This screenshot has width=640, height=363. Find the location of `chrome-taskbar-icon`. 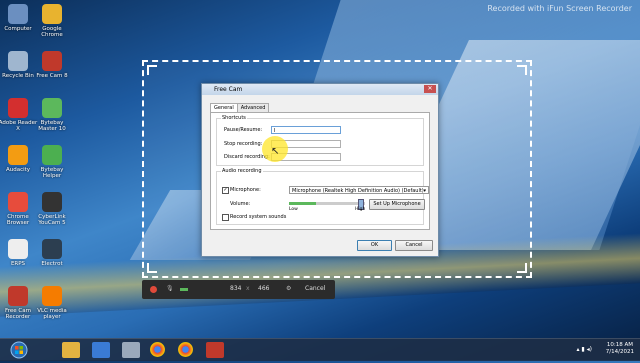

chrome-taskbar-icon is located at coordinates (157, 349).